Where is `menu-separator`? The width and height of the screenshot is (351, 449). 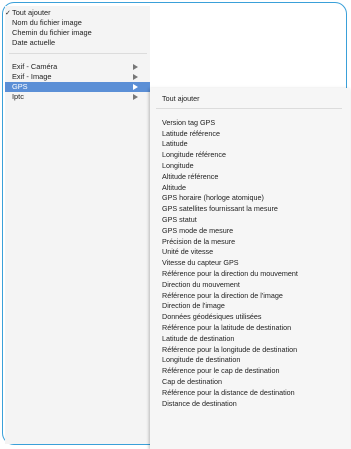 menu-separator is located at coordinates (78, 53).